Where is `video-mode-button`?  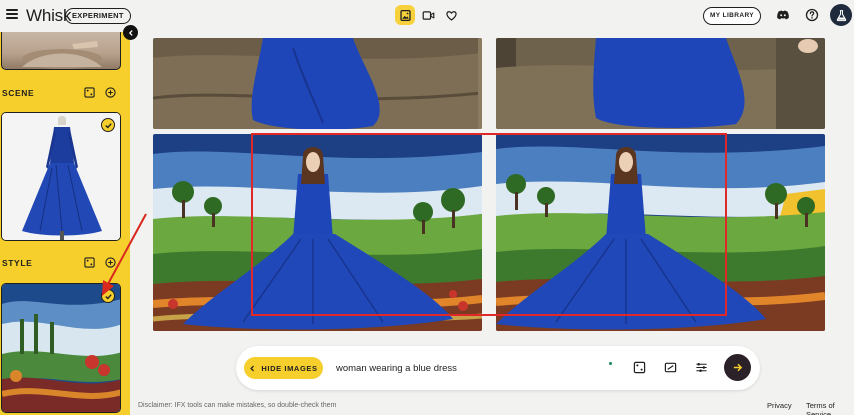 video-mode-button is located at coordinates (428, 15).